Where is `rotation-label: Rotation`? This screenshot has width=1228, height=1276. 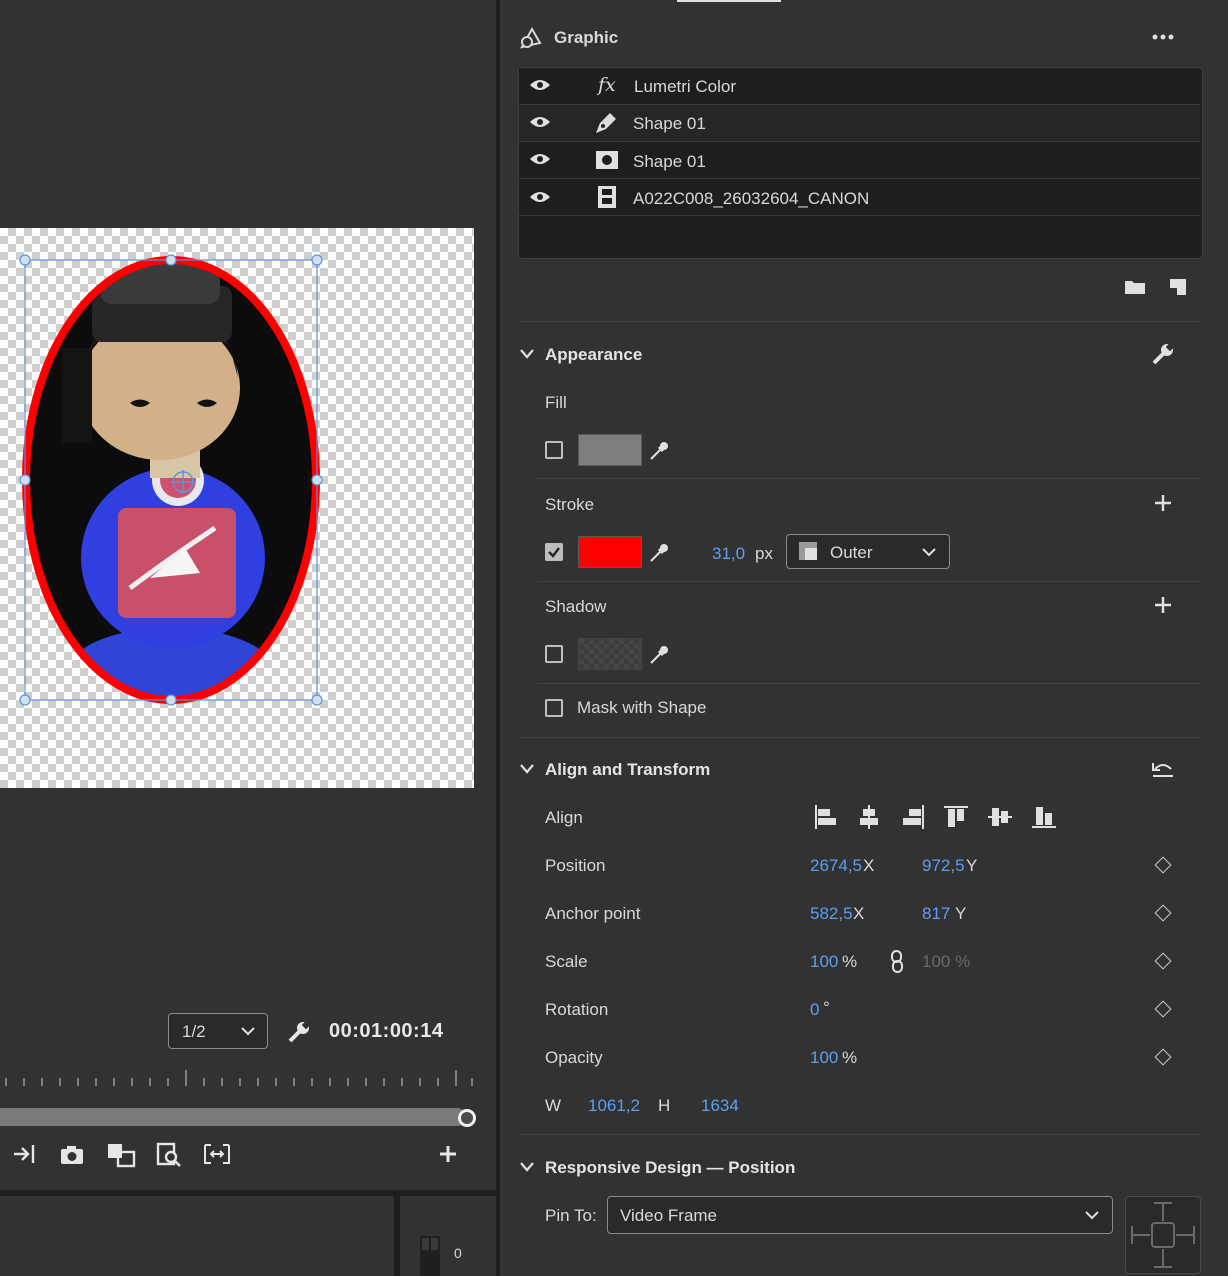 rotation-label: Rotation is located at coordinates (577, 1009).